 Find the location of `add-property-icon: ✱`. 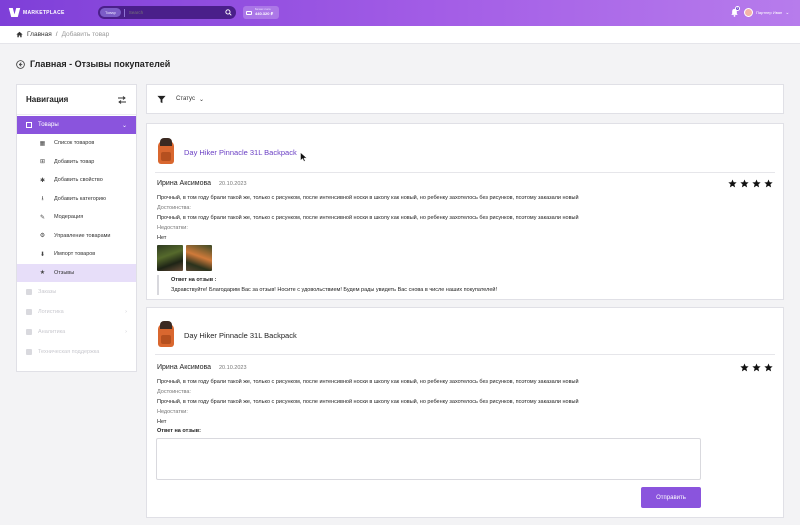

add-property-icon: ✱ is located at coordinates (42, 180).